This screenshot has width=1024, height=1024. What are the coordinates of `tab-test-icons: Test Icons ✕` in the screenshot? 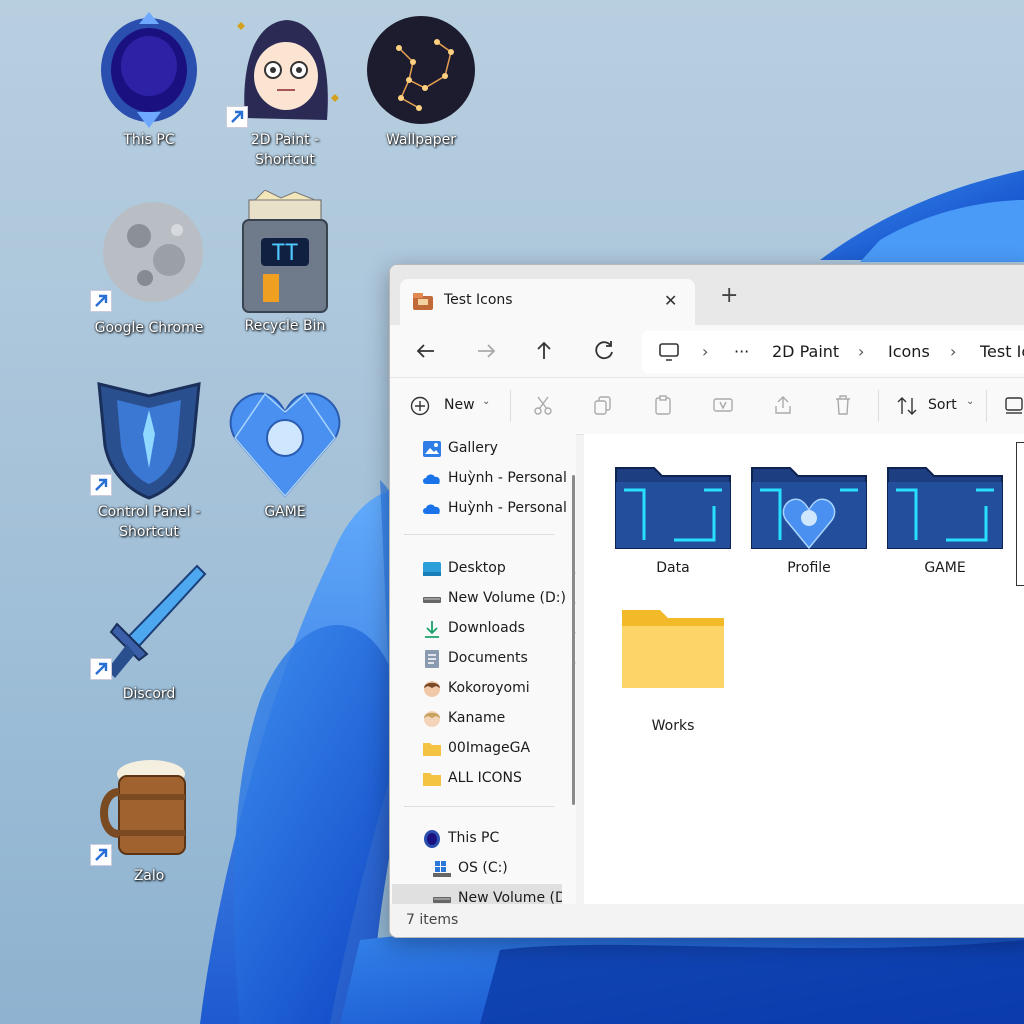 It's located at (547, 302).